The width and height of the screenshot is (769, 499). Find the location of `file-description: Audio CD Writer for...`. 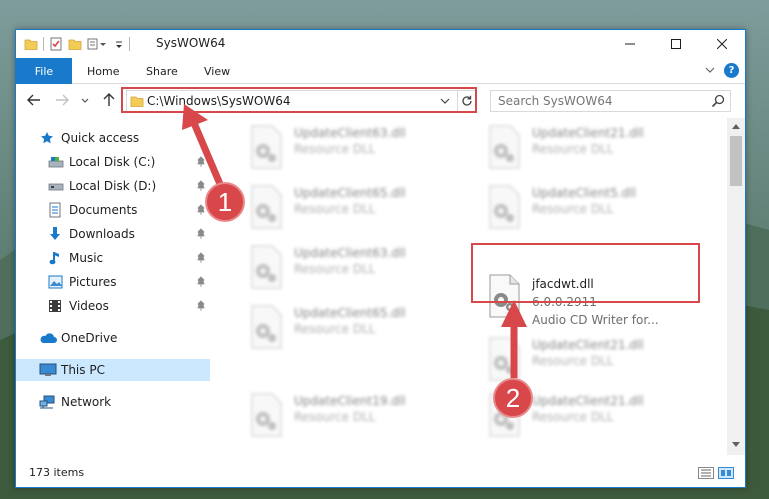

file-description: Audio CD Writer for... is located at coordinates (595, 320).